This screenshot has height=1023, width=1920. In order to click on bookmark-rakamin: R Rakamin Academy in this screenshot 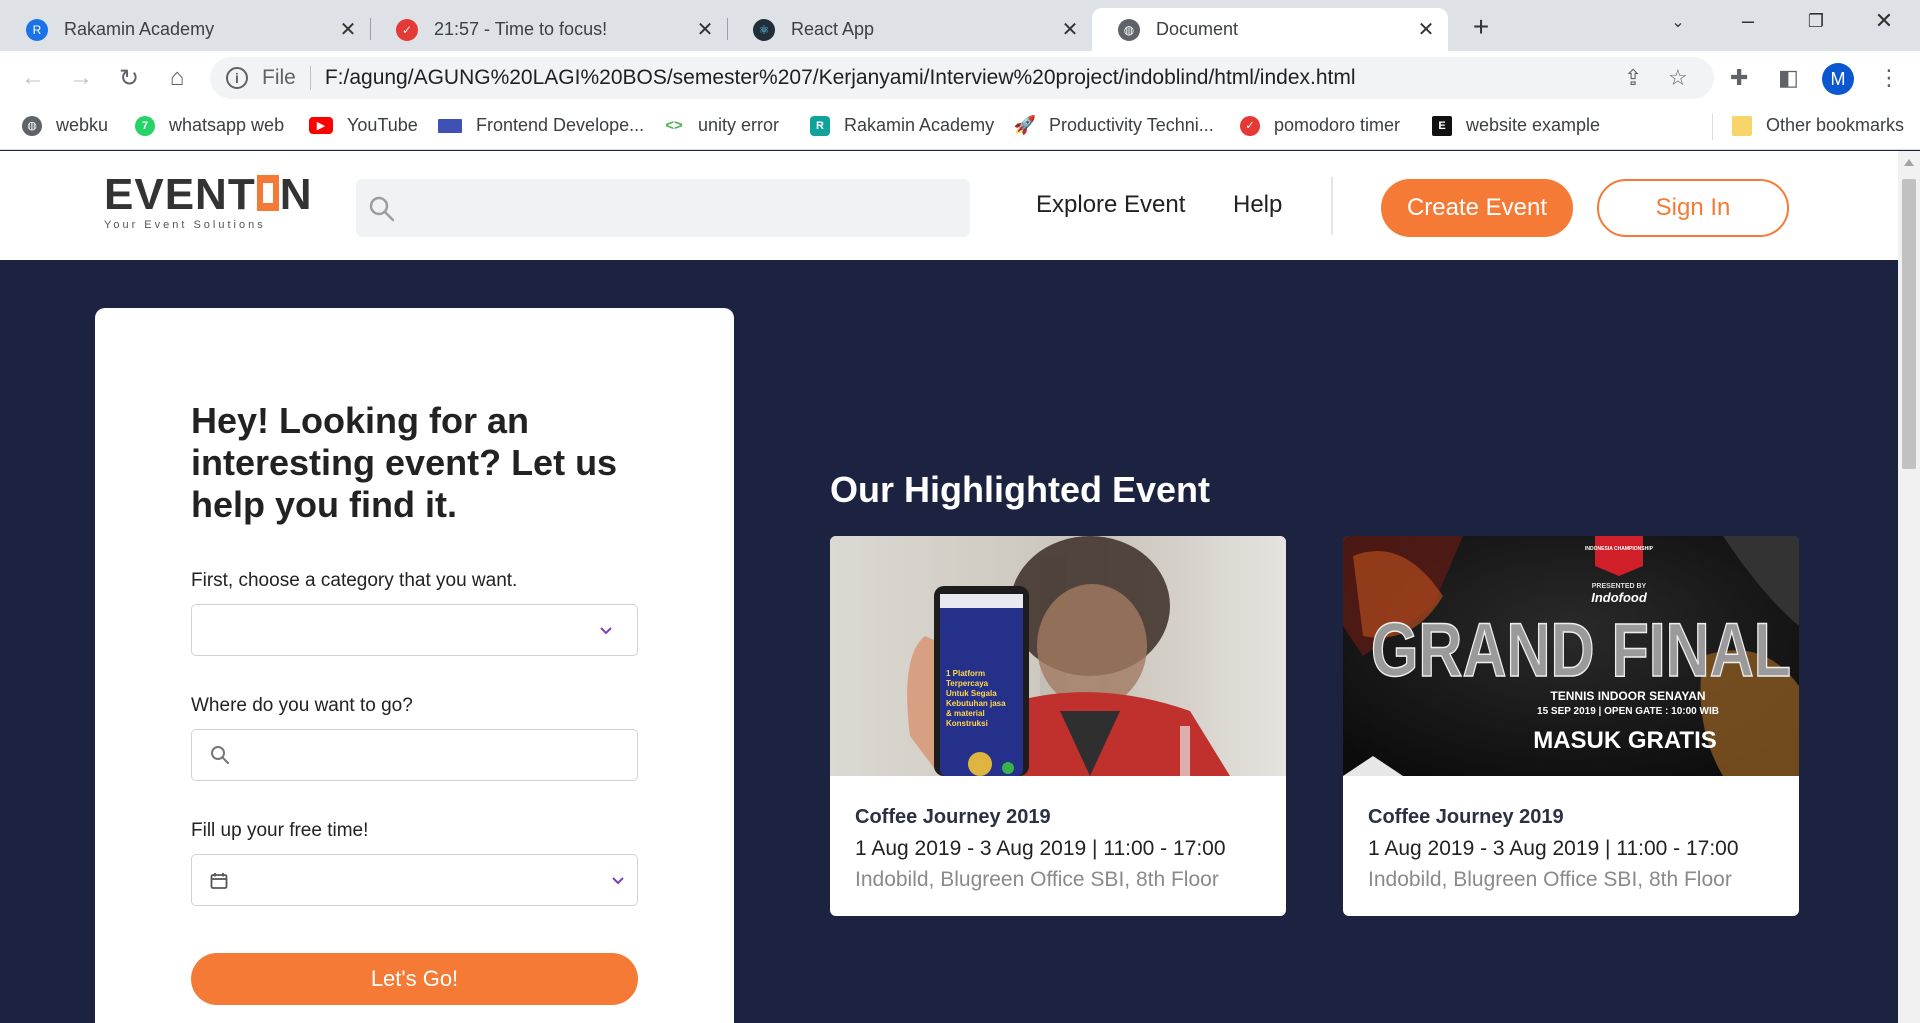, I will do `click(902, 125)`.